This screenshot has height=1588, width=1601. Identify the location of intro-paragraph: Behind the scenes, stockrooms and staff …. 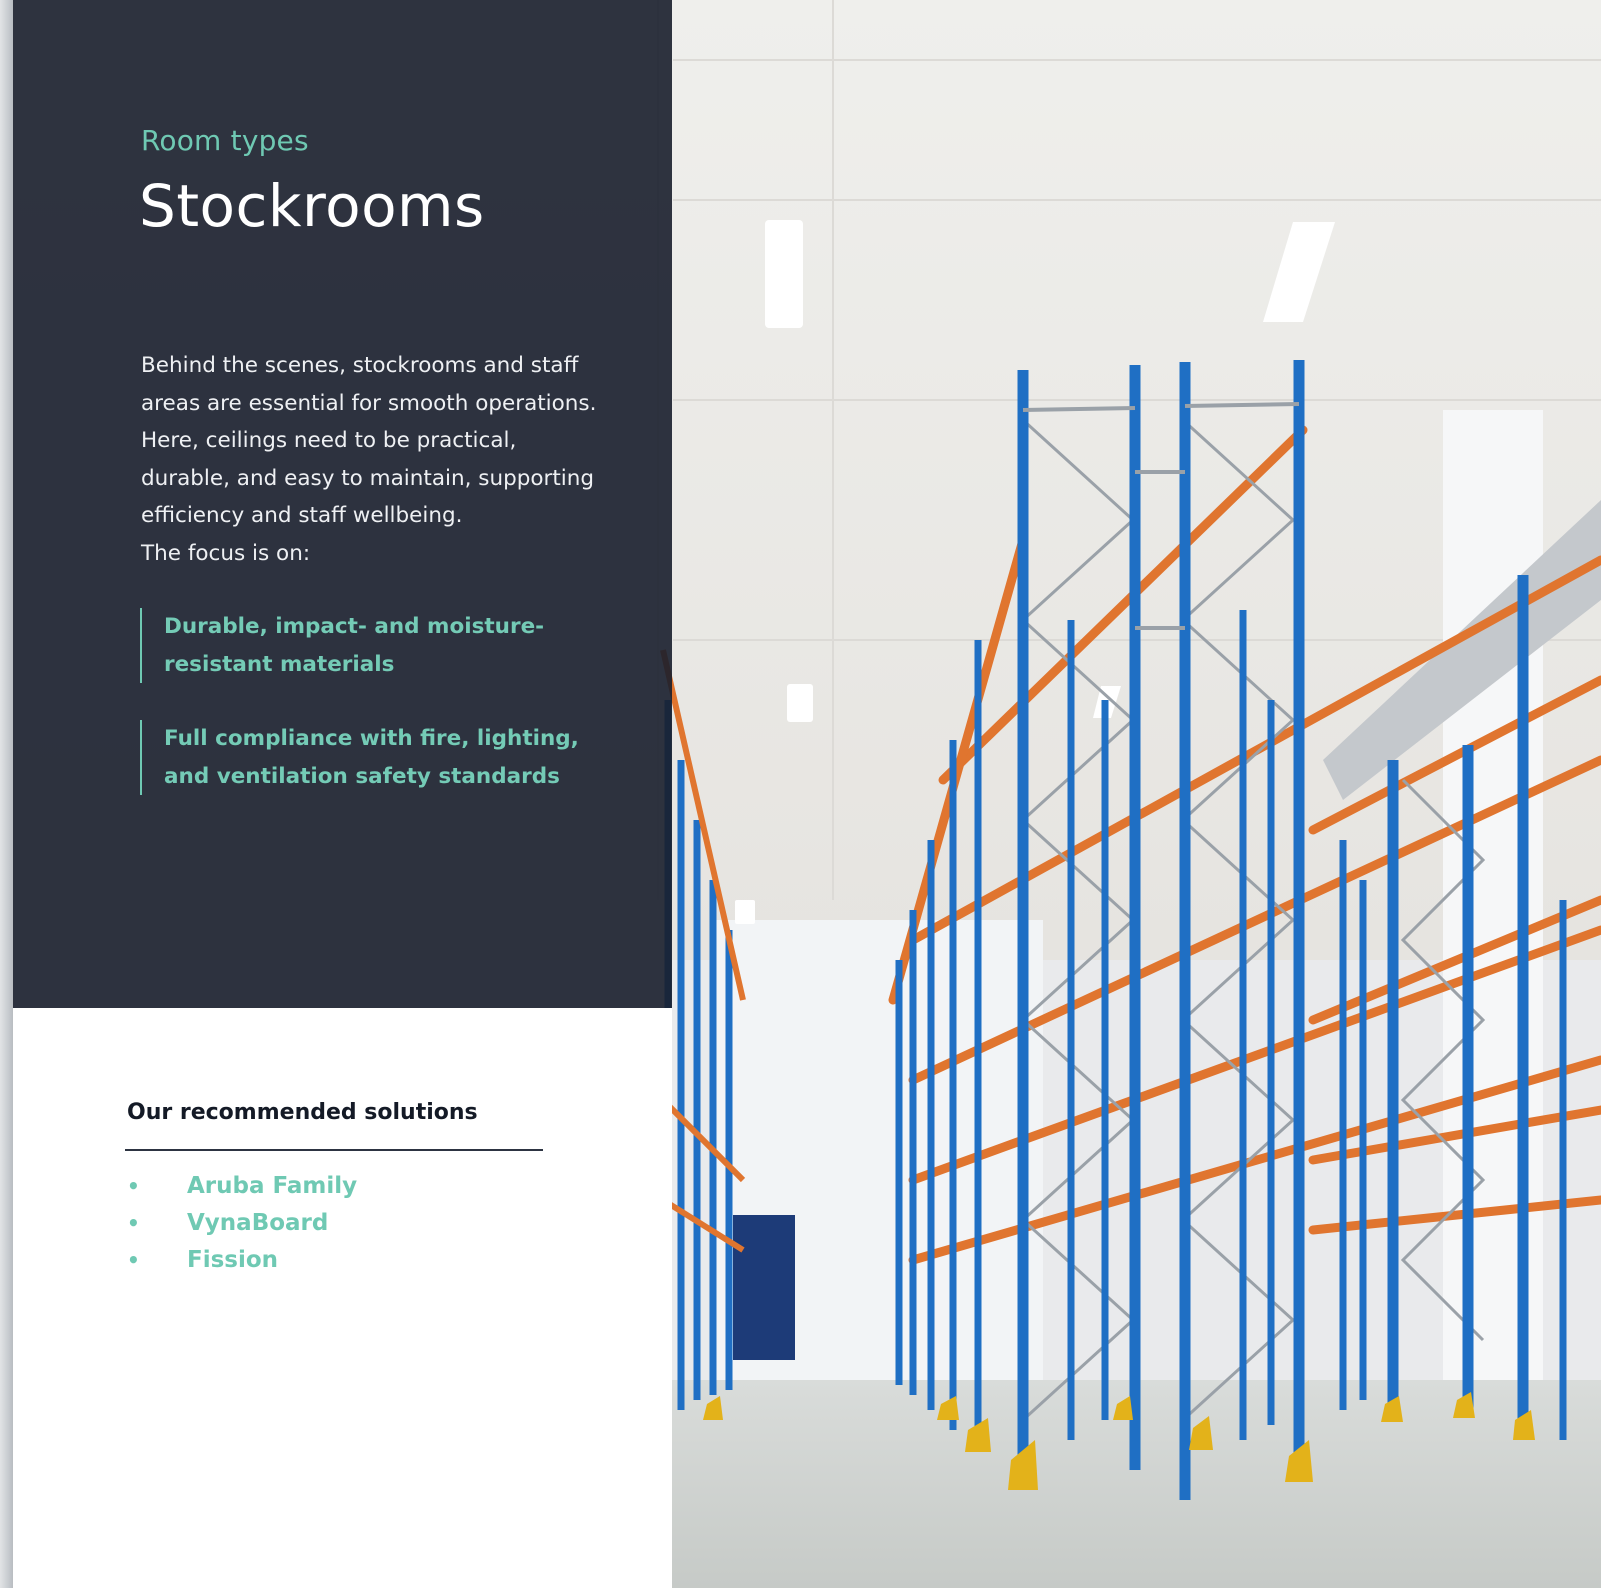
(381, 459).